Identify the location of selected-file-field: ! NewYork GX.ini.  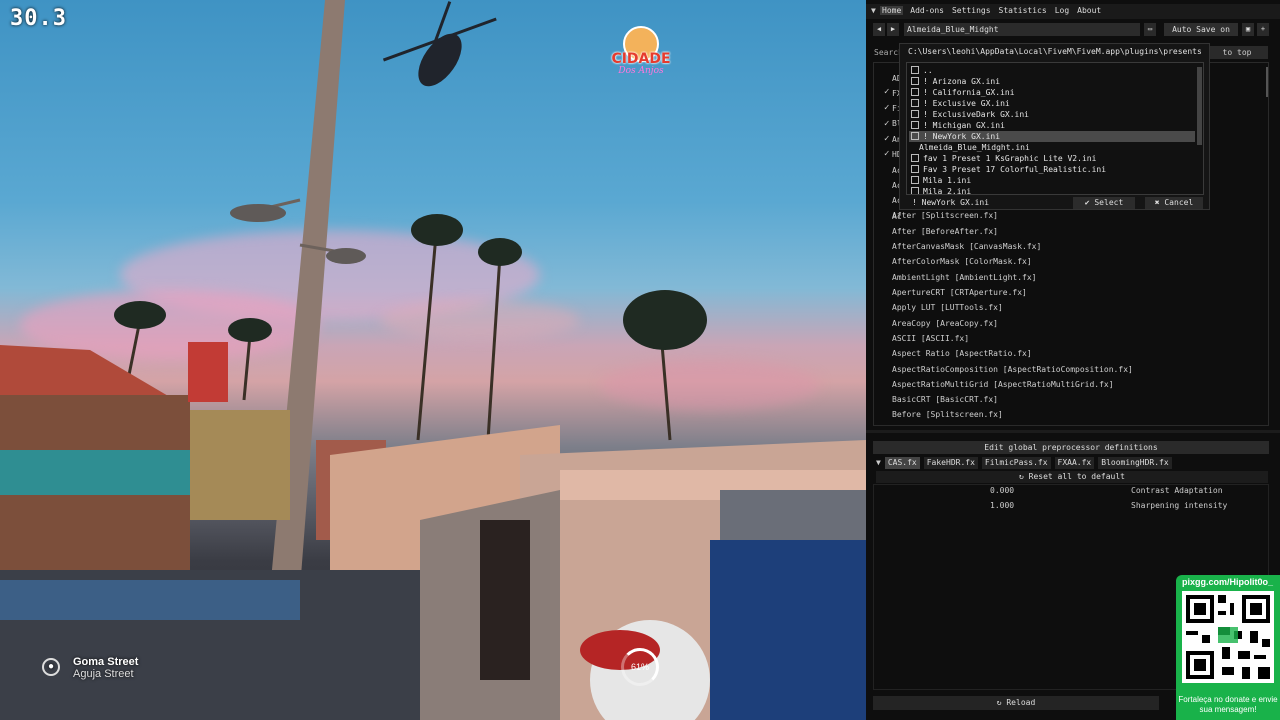
(950, 202).